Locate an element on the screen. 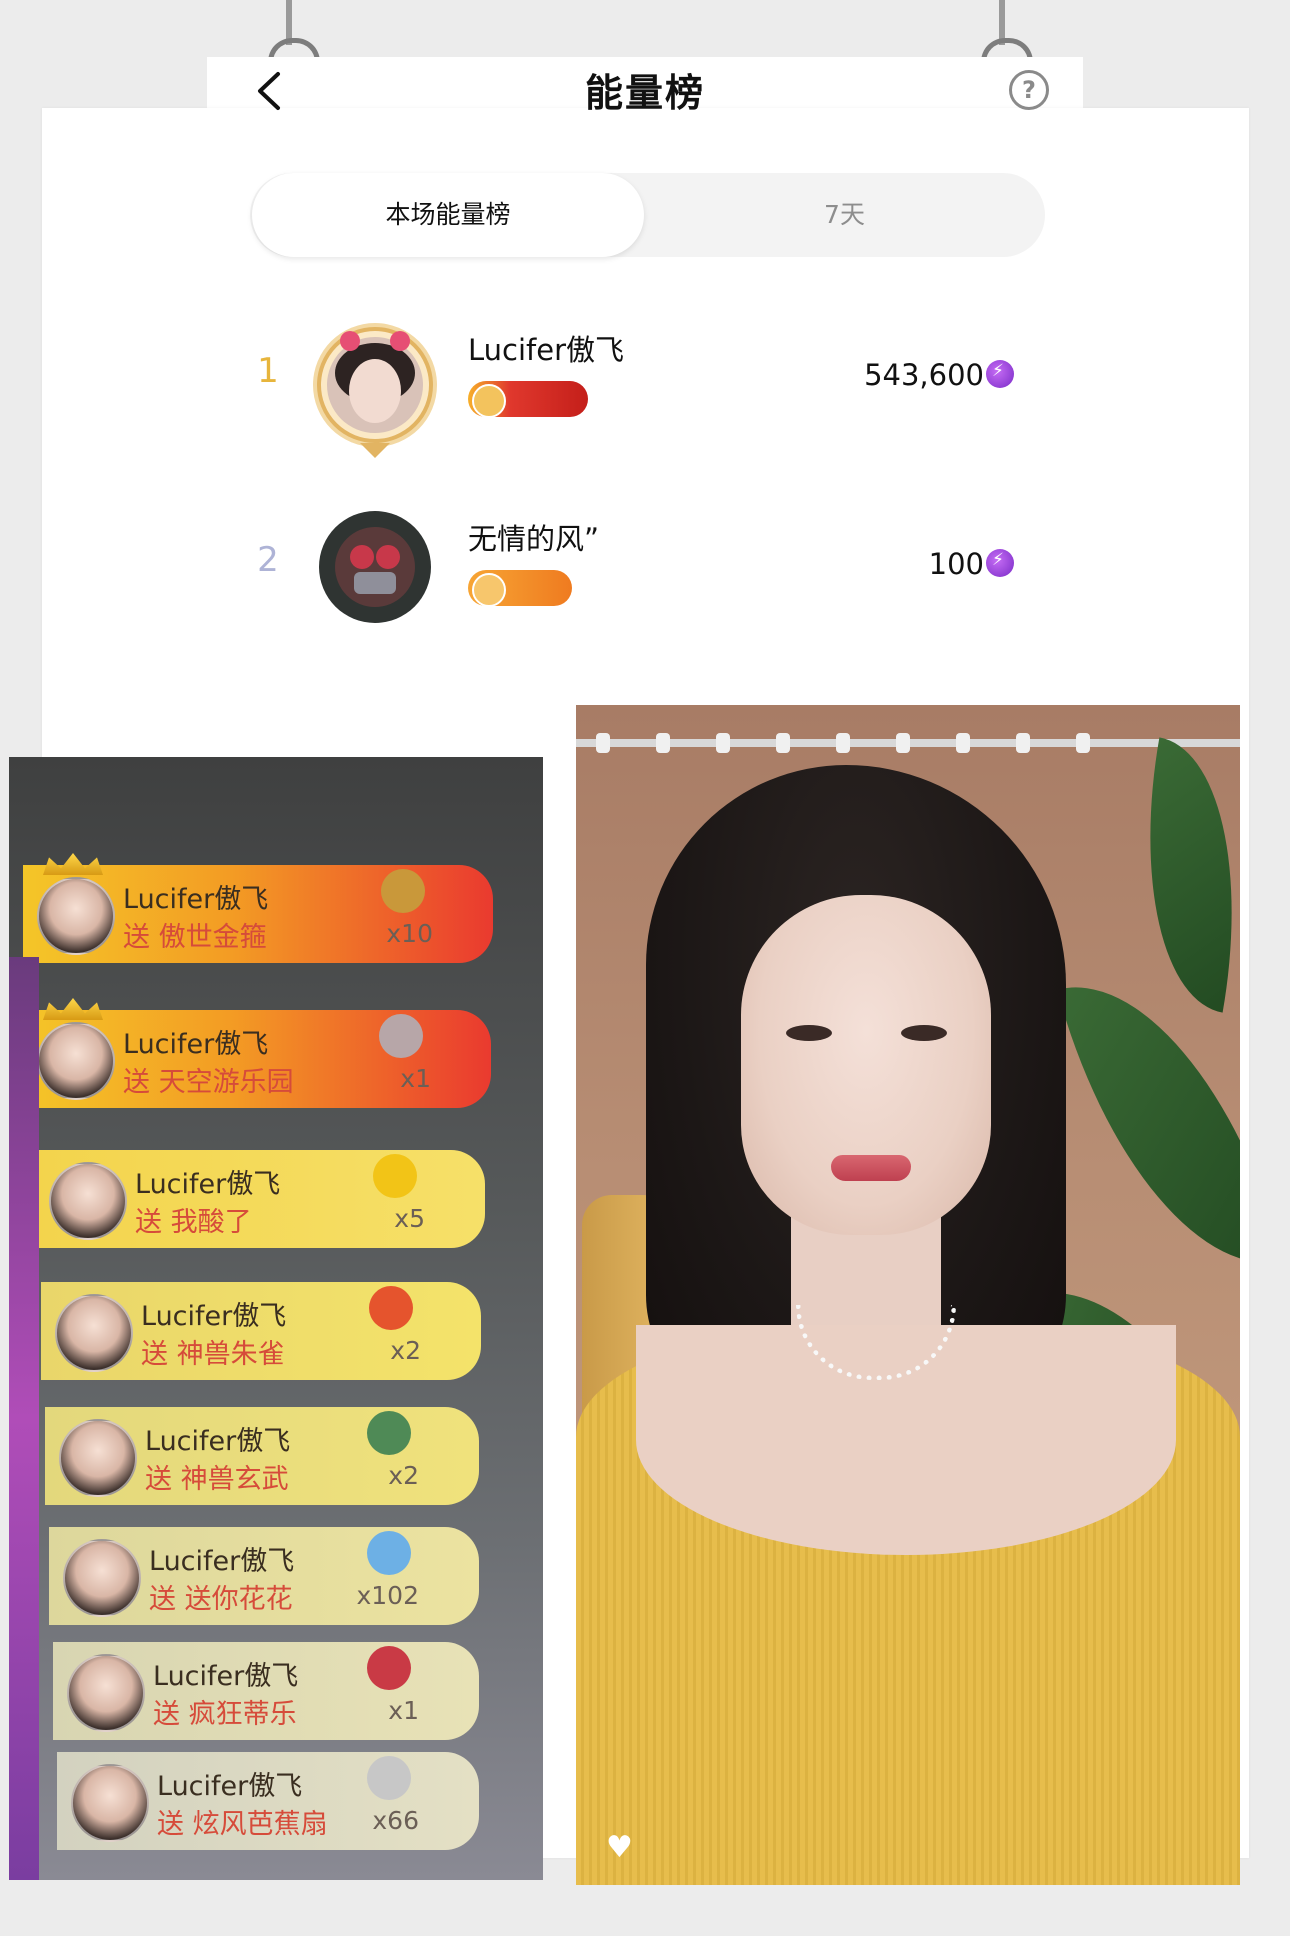  gift-count: x102 is located at coordinates (387, 1595).